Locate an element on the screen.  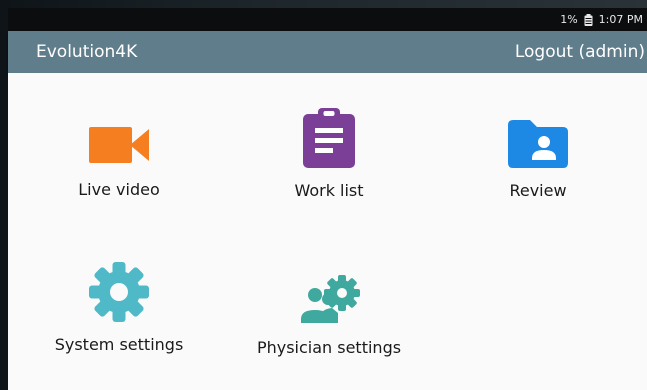
status-indicators: 1% 1:07 PM is located at coordinates (601, 19).